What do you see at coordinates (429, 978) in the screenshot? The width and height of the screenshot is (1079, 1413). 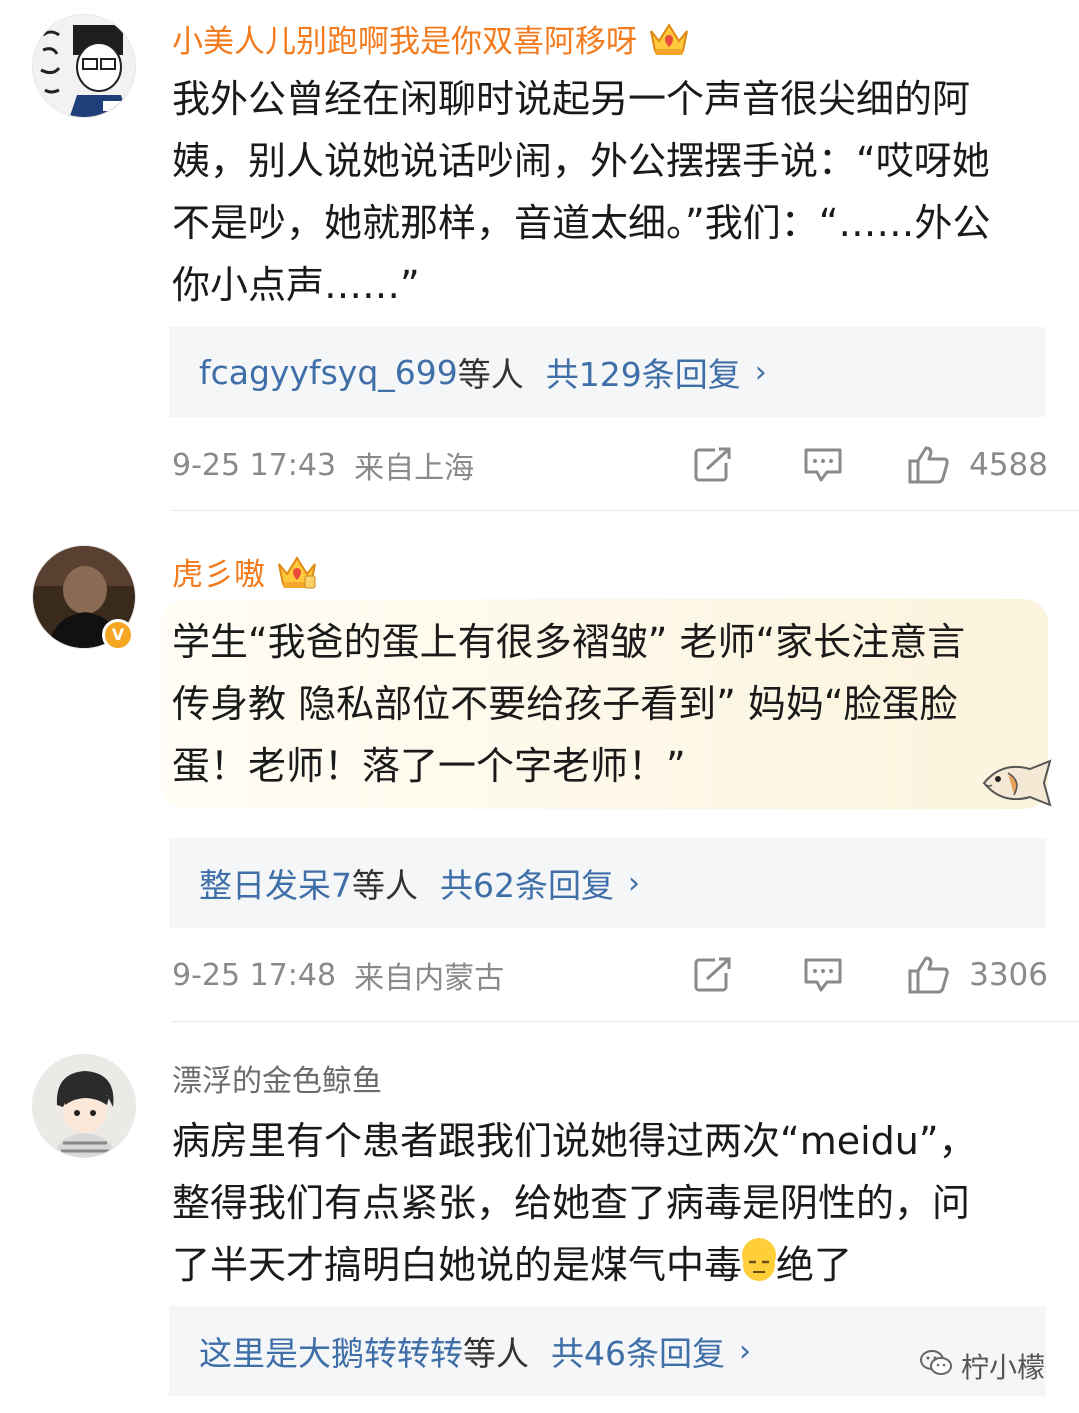 I see `location: 来自内蒙古` at bounding box center [429, 978].